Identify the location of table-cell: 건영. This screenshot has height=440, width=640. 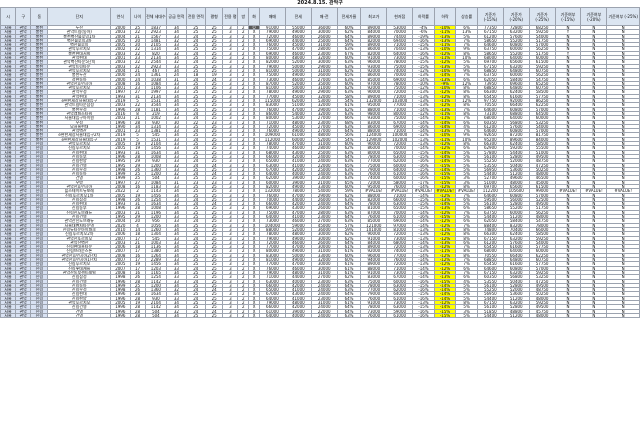
(79, 315).